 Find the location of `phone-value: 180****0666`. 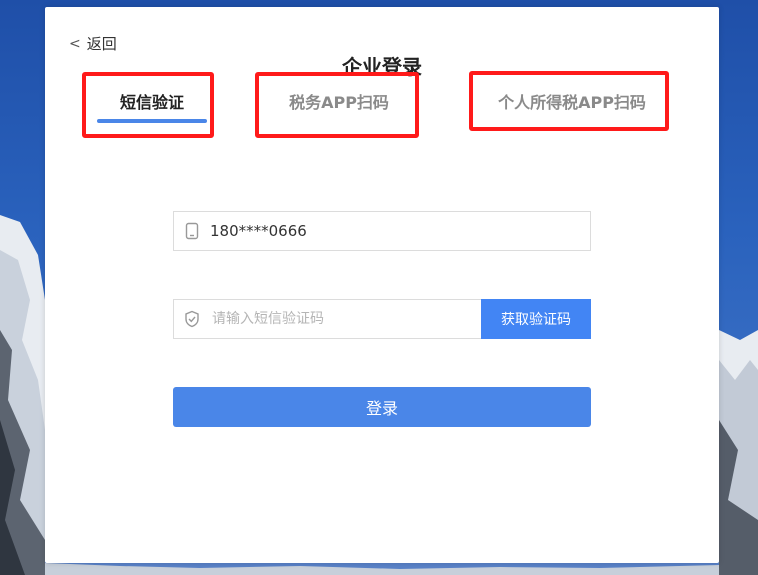

phone-value: 180****0666 is located at coordinates (258, 231).